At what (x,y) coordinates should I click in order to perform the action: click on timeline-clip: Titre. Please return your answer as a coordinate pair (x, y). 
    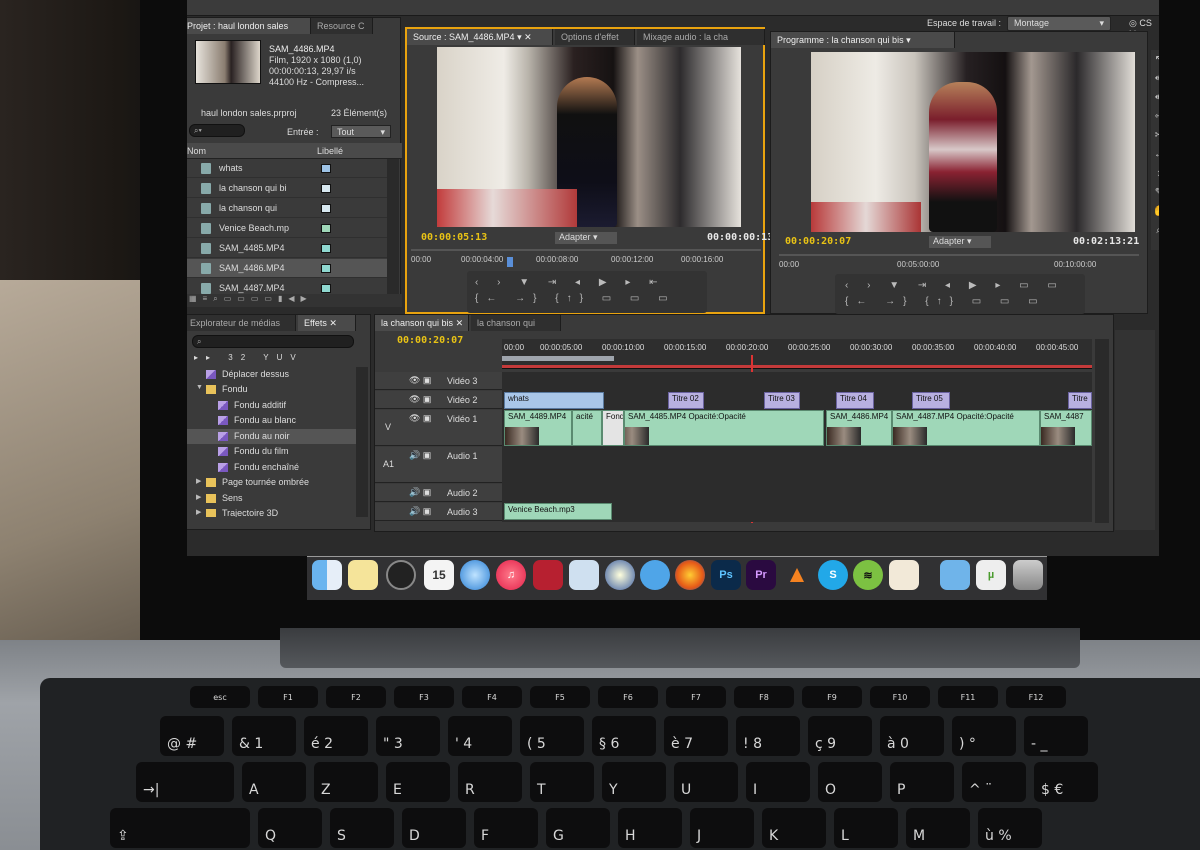
    Looking at the image, I should click on (1080, 400).